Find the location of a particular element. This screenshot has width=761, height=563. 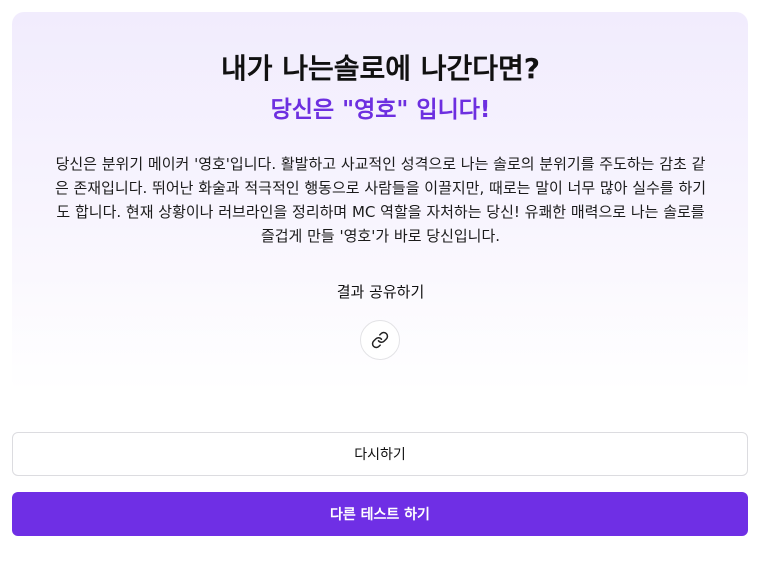

retry-button-label: 다시하기 is located at coordinates (380, 455).